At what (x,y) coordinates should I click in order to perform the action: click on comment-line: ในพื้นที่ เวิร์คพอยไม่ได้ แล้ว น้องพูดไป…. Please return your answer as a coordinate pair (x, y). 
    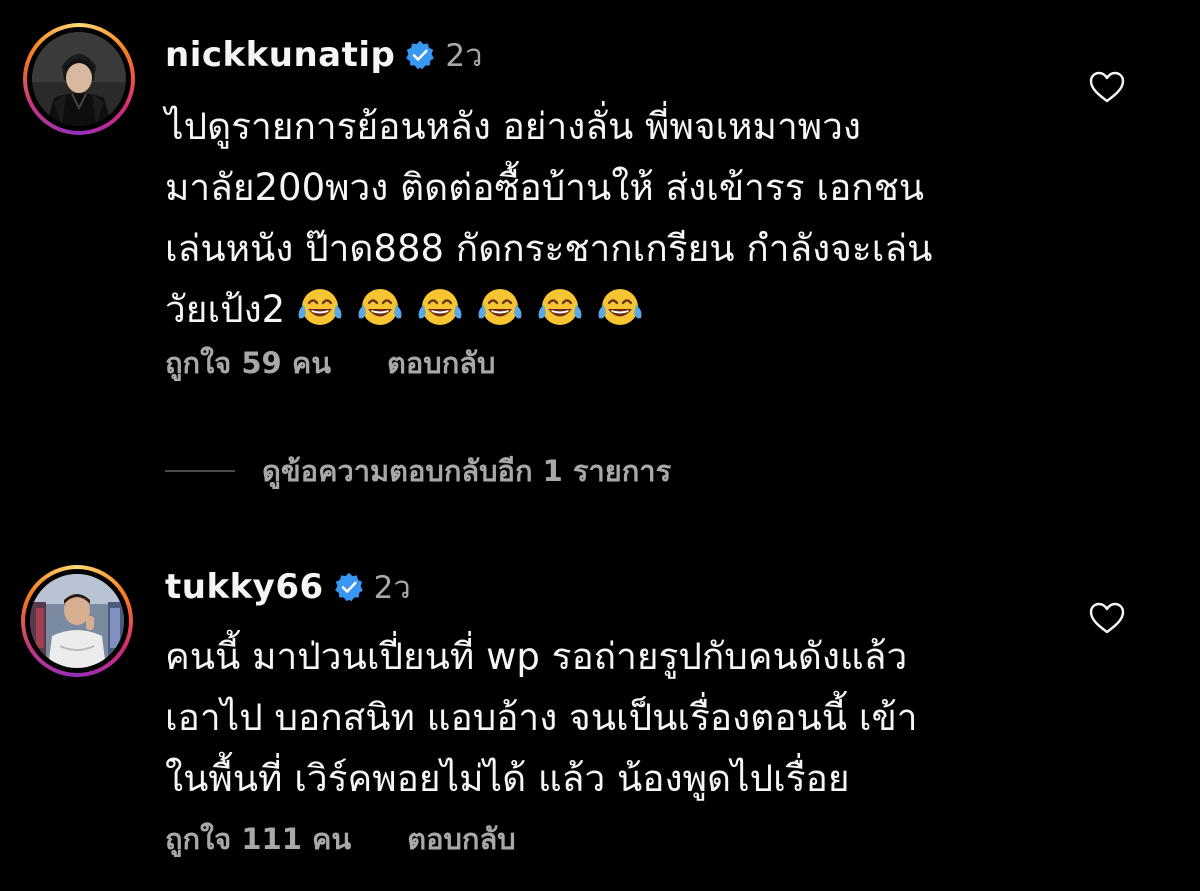
    Looking at the image, I should click on (507, 778).